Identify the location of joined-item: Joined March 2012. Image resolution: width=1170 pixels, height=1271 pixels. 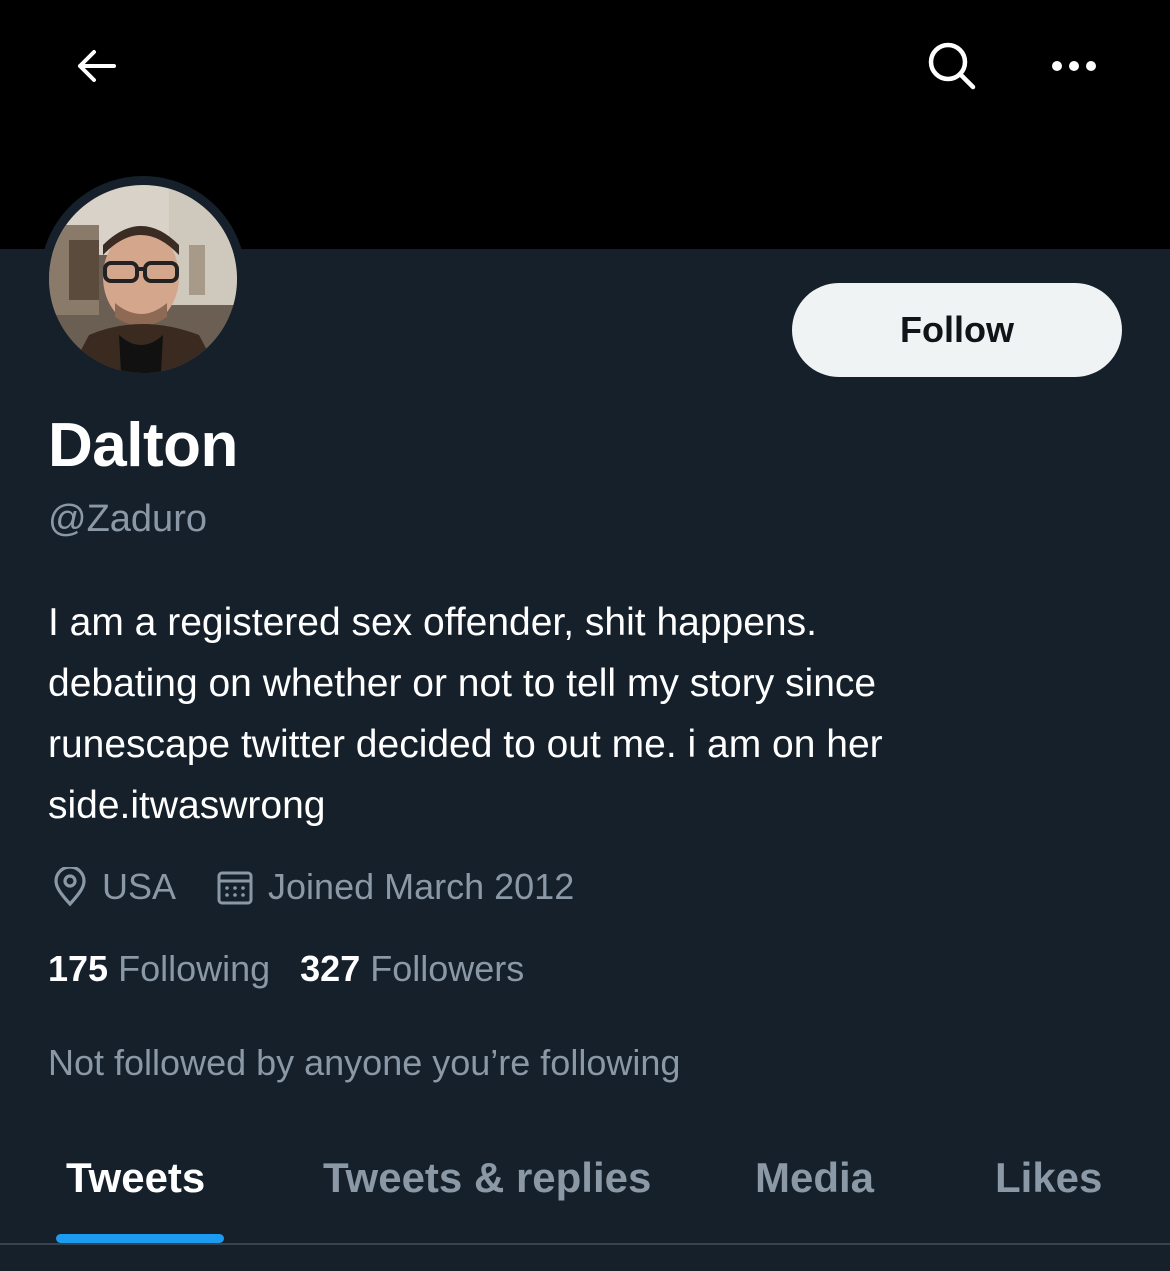
(395, 887).